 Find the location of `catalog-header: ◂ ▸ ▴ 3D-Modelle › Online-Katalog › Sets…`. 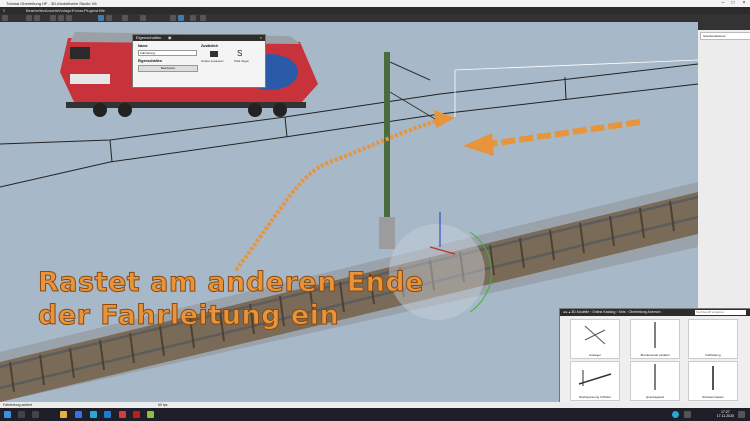

catalog-header: ◂ ▸ ▴ 3D-Modelle › Online-Katalog › Sets… is located at coordinates (655, 312).